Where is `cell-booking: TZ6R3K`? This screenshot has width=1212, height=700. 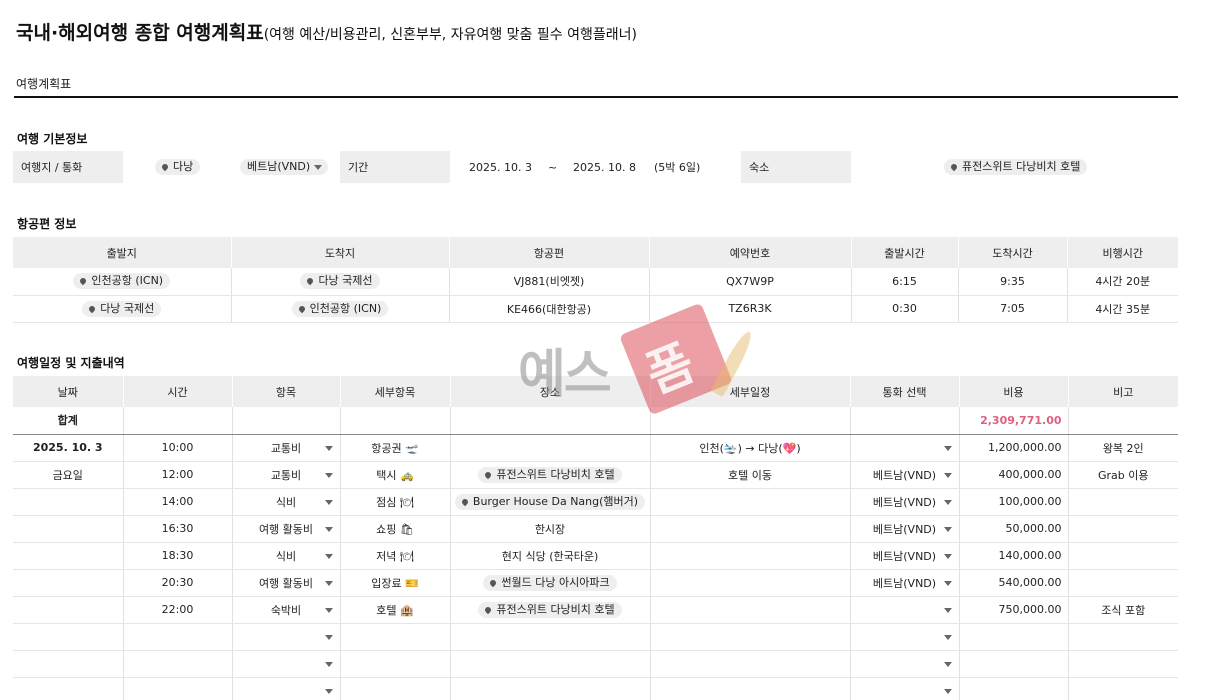
cell-booking: TZ6R3K is located at coordinates (749, 309).